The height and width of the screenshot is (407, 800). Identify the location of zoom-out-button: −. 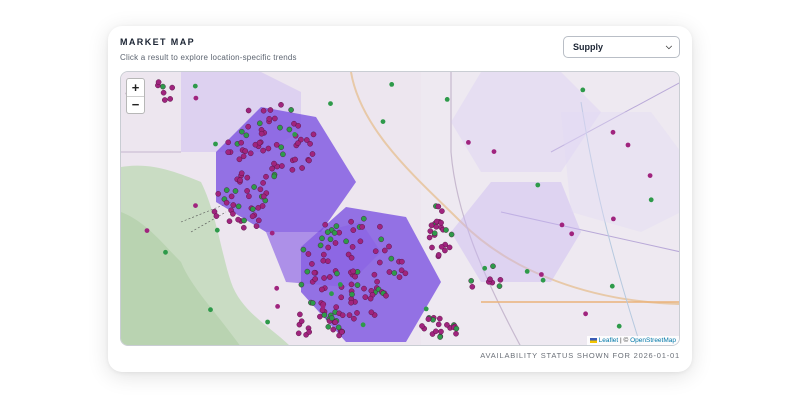
(135, 105).